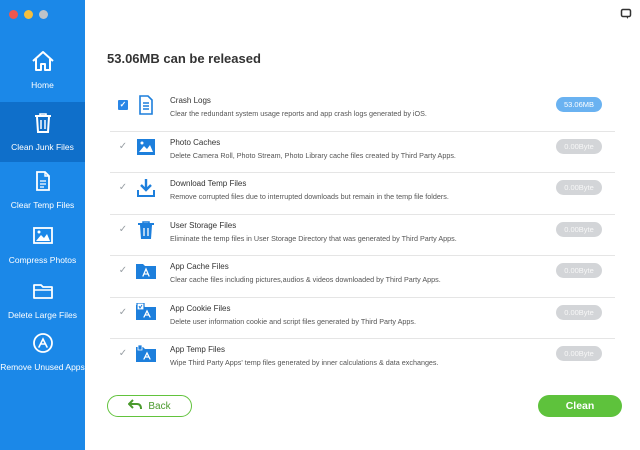 Image resolution: width=640 pixels, height=450 pixels. What do you see at coordinates (42, 260) in the screenshot?
I see `sidebar-item-label: Compress Photos` at bounding box center [42, 260].